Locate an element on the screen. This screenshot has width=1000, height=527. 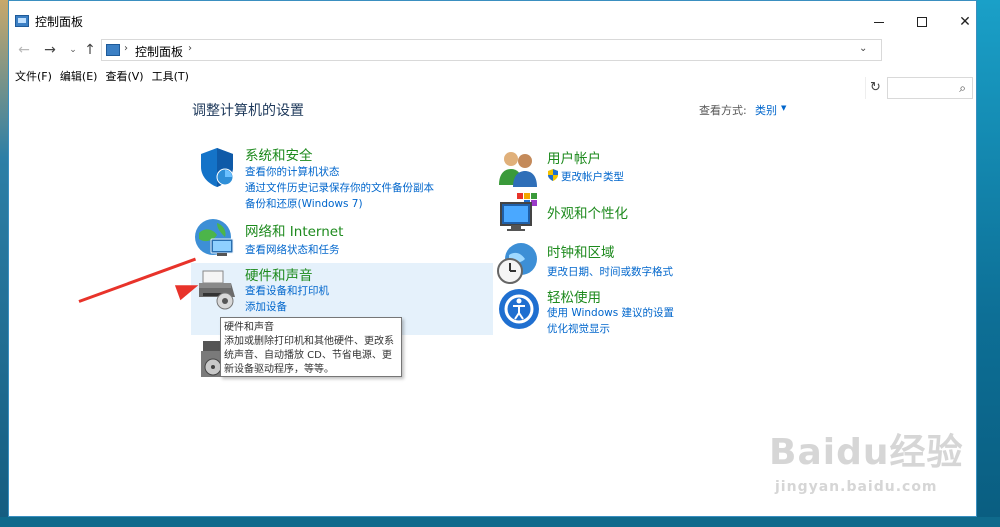
close-button: ✕ is located at coordinates (965, 22).